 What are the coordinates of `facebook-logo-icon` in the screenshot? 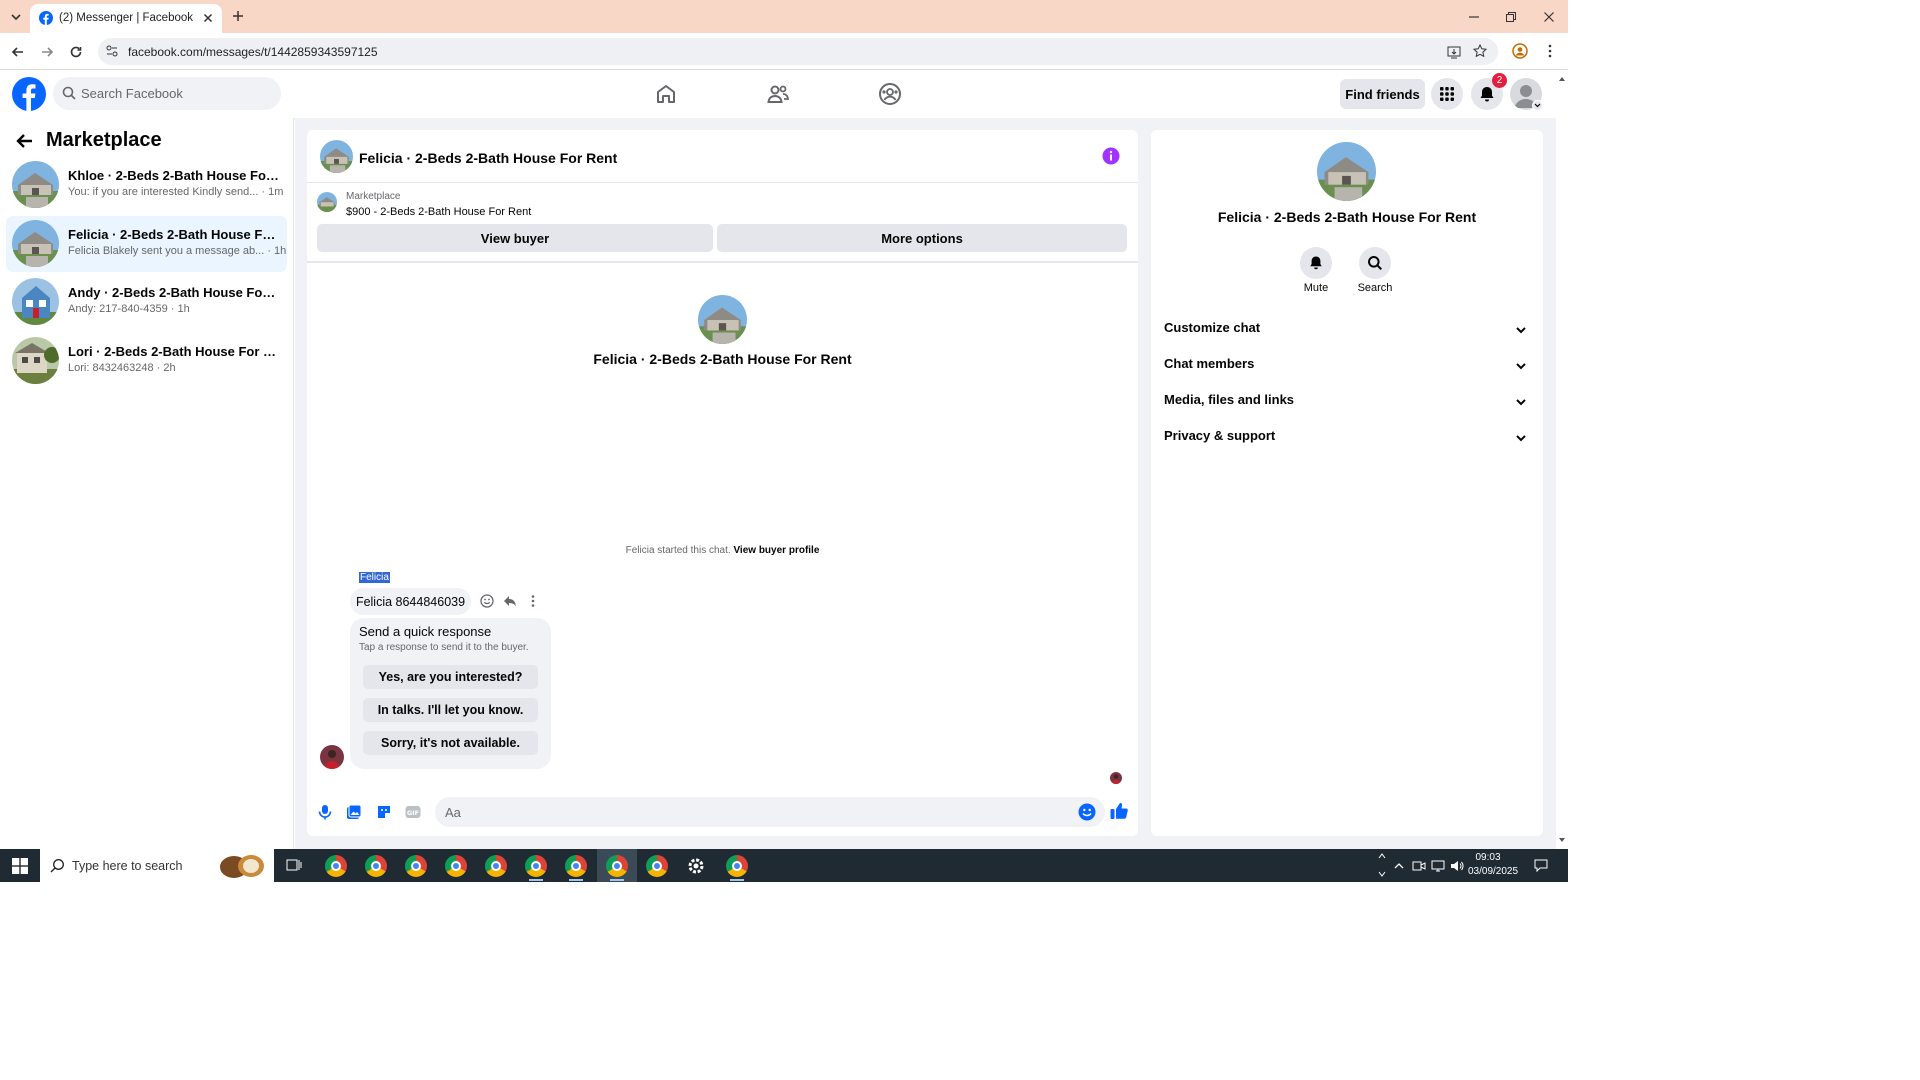 It's located at (29, 94).